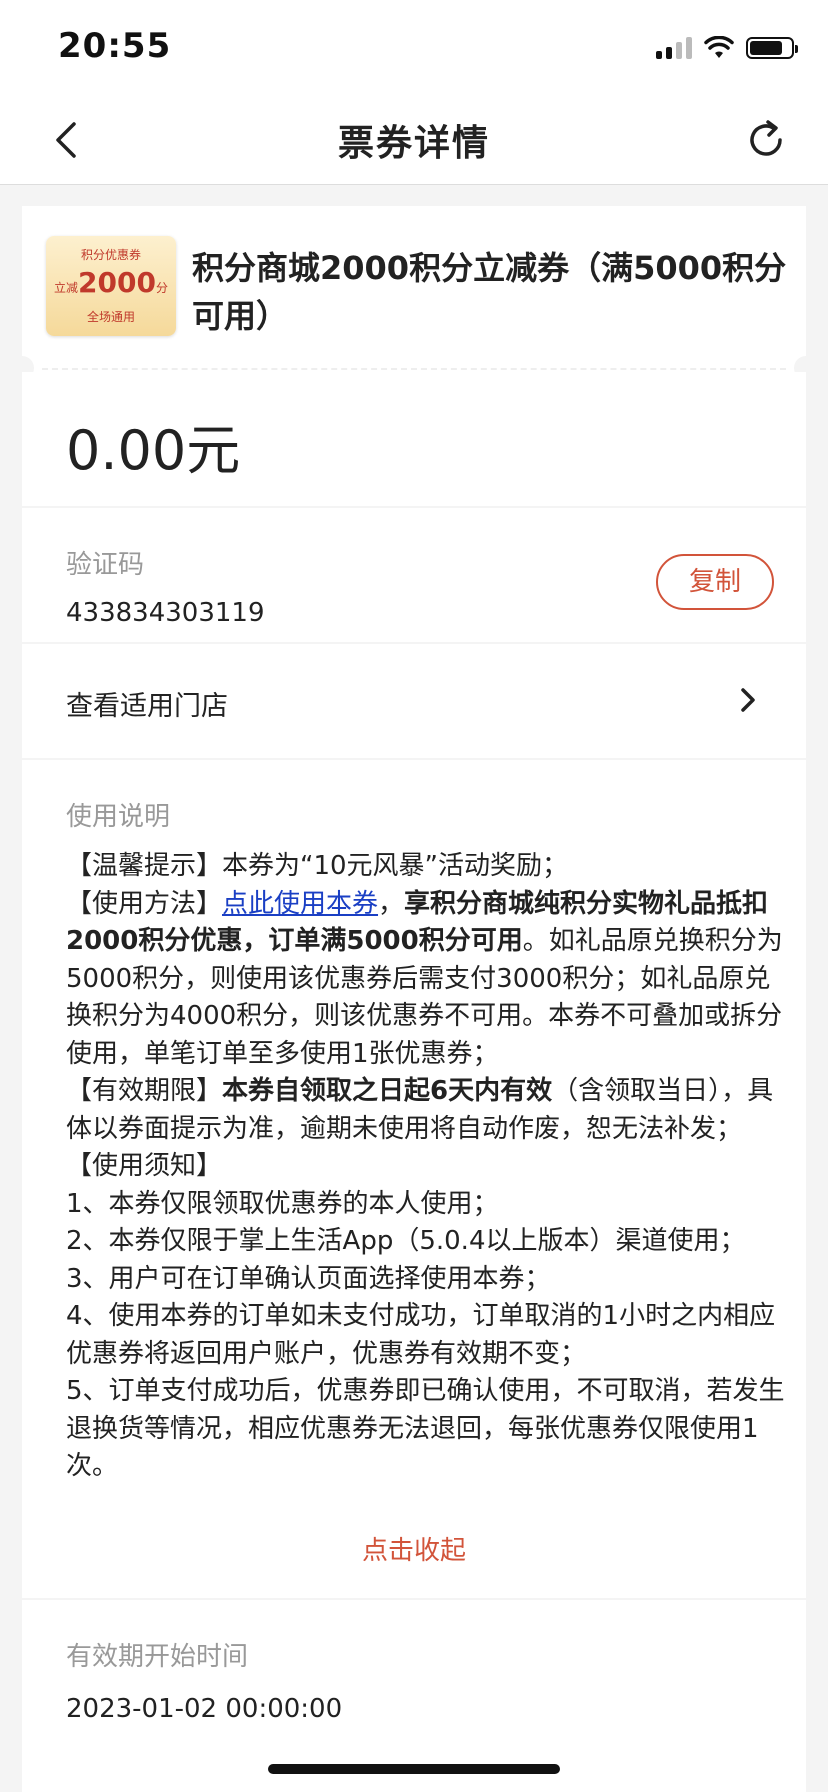 This screenshot has width=828, height=1792. I want to click on battery-fill, so click(766, 48).